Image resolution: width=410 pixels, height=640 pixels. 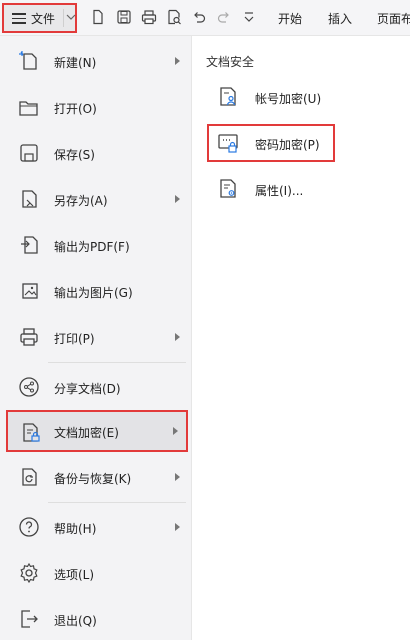 What do you see at coordinates (29, 387) in the screenshot?
I see `share-icon` at bounding box center [29, 387].